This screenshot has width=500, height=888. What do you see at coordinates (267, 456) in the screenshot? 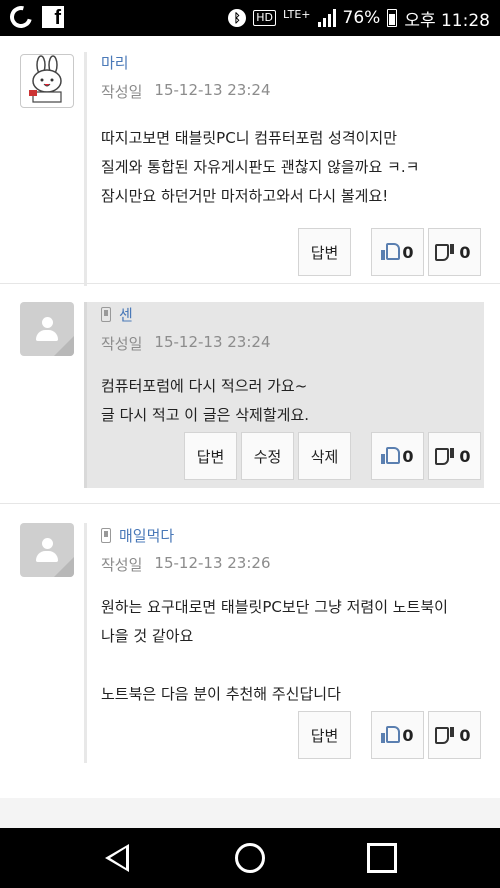
I see `edit-button: 수정` at bounding box center [267, 456].